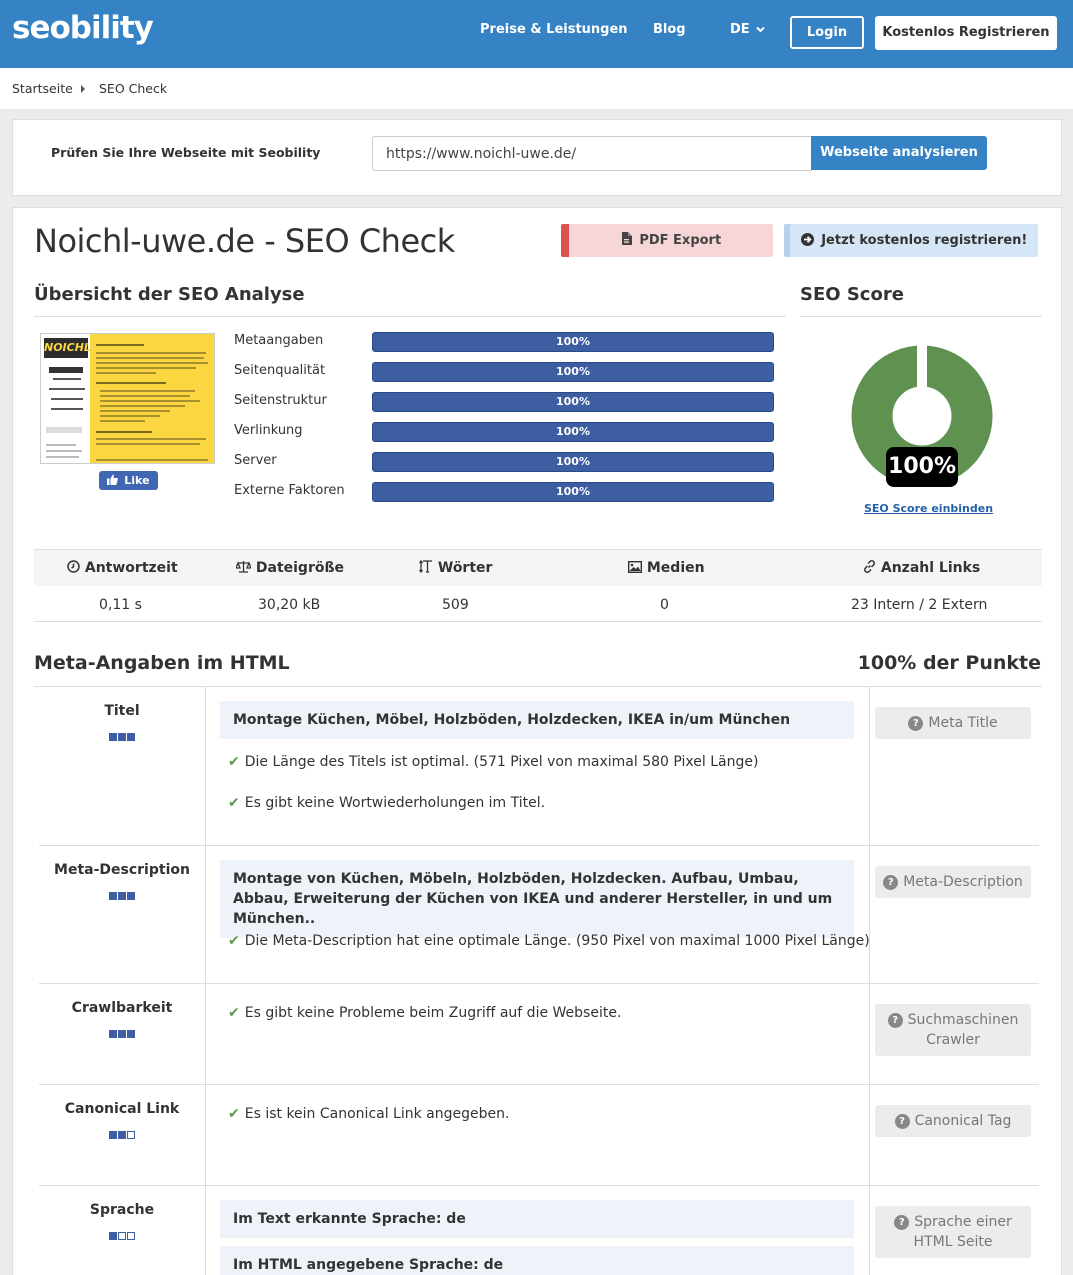  Describe the element at coordinates (377, 1114) in the screenshot. I see `check-text: Es ist kein Canonical Link angegeben.` at that location.